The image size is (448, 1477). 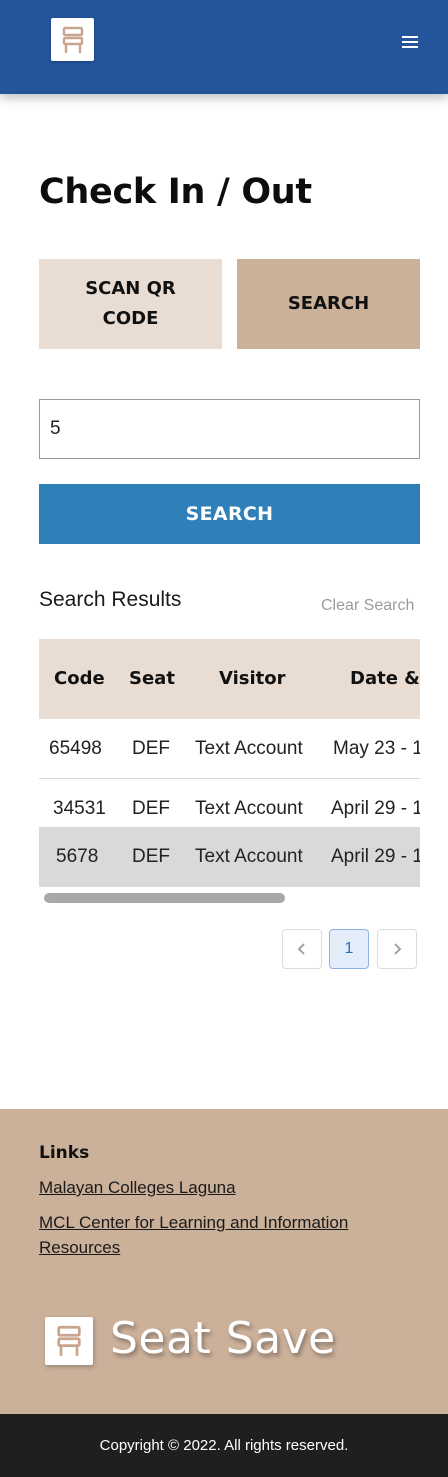 I want to click on cell-code: 34531, so click(x=79, y=808).